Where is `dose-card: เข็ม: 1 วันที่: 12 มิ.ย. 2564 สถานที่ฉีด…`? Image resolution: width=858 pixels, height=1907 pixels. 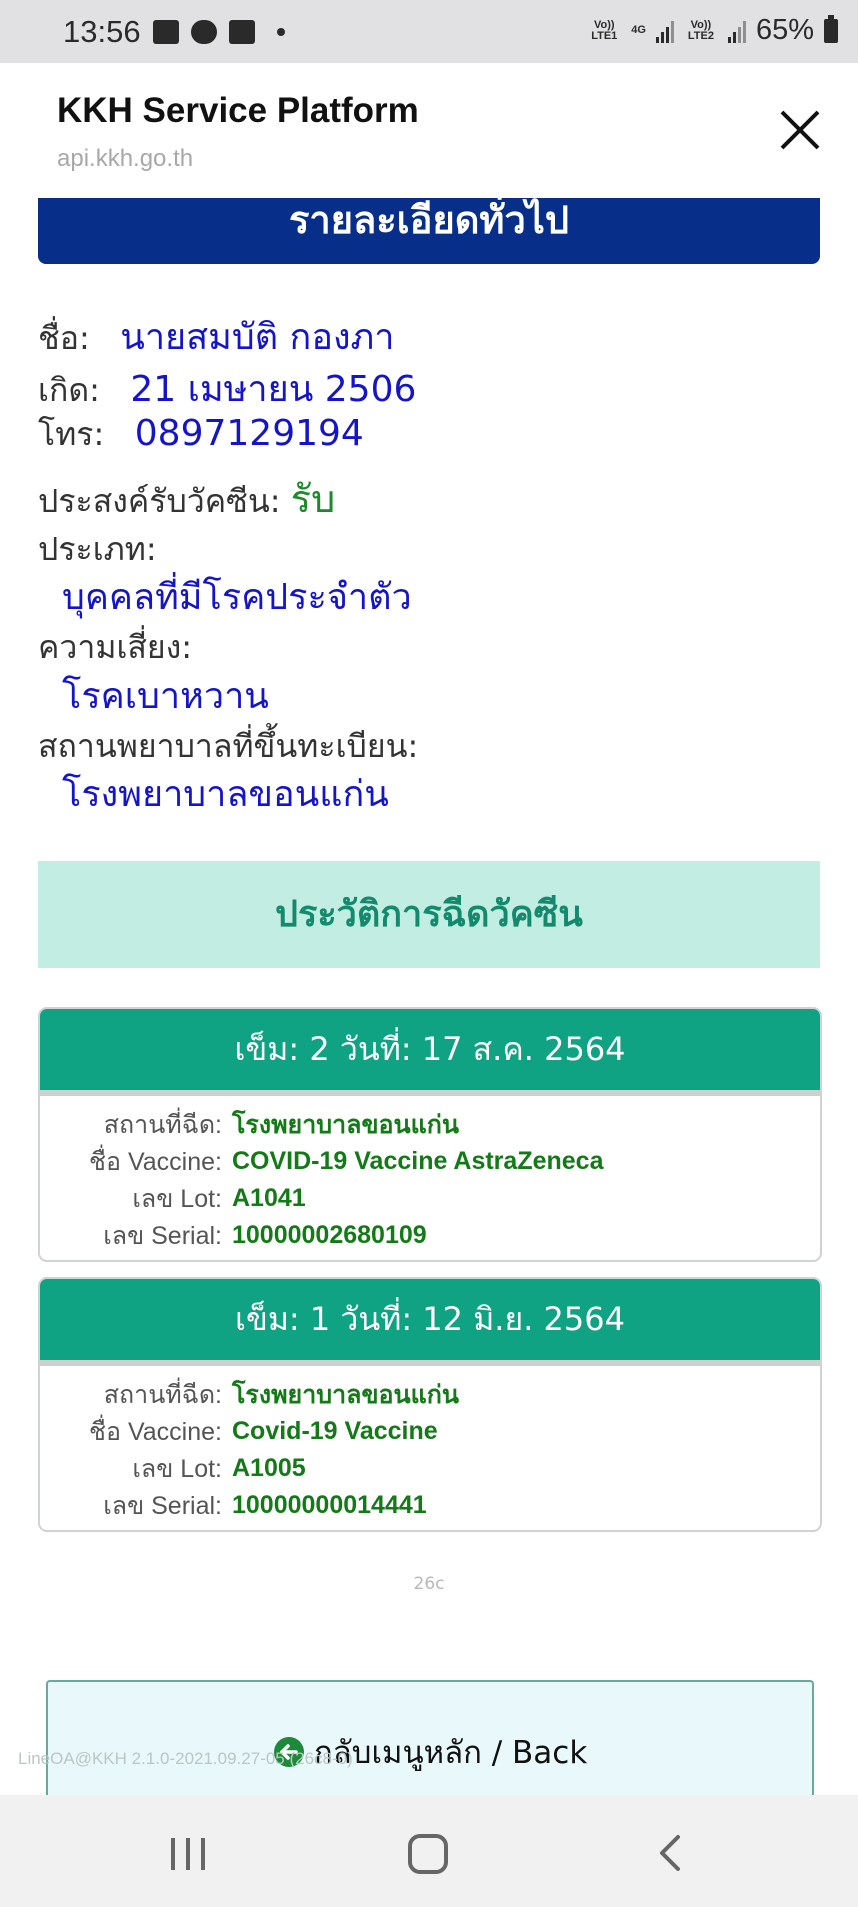
dose-card: เข็ม: 1 วันที่: 12 มิ.ย. 2564 สถานที่ฉีด… is located at coordinates (430, 1404).